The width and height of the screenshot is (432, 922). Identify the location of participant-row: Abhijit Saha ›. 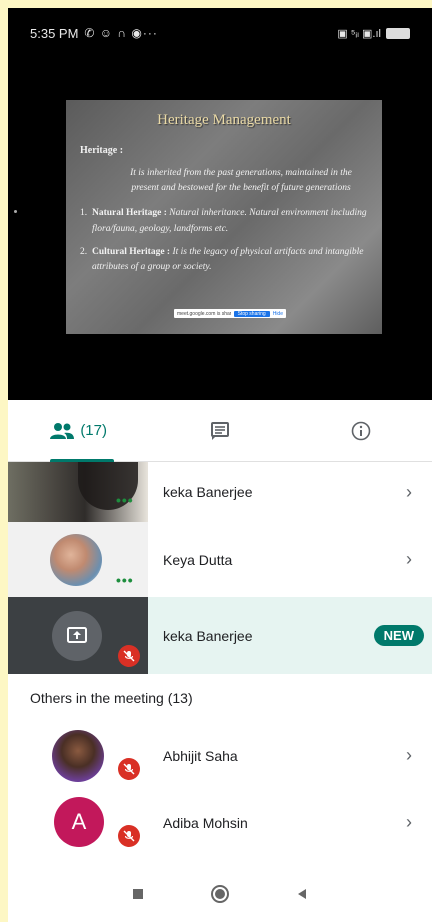
(220, 755).